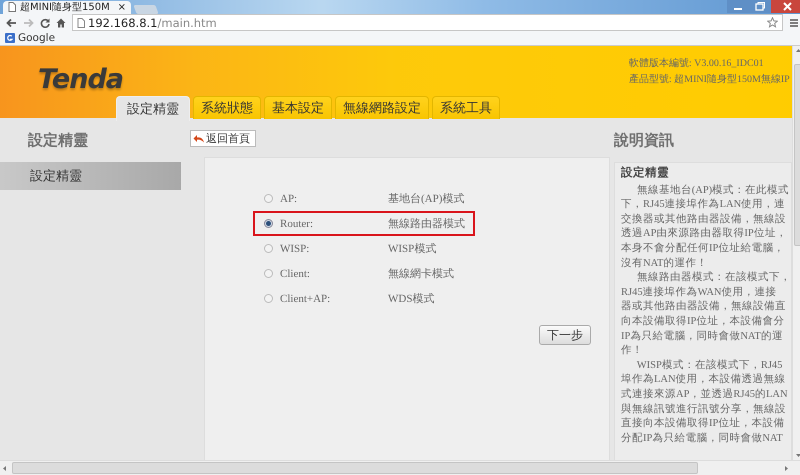 This screenshot has width=800, height=475. Describe the element at coordinates (382, 107) in the screenshot. I see `nav-tab: 無線網路設定` at that location.